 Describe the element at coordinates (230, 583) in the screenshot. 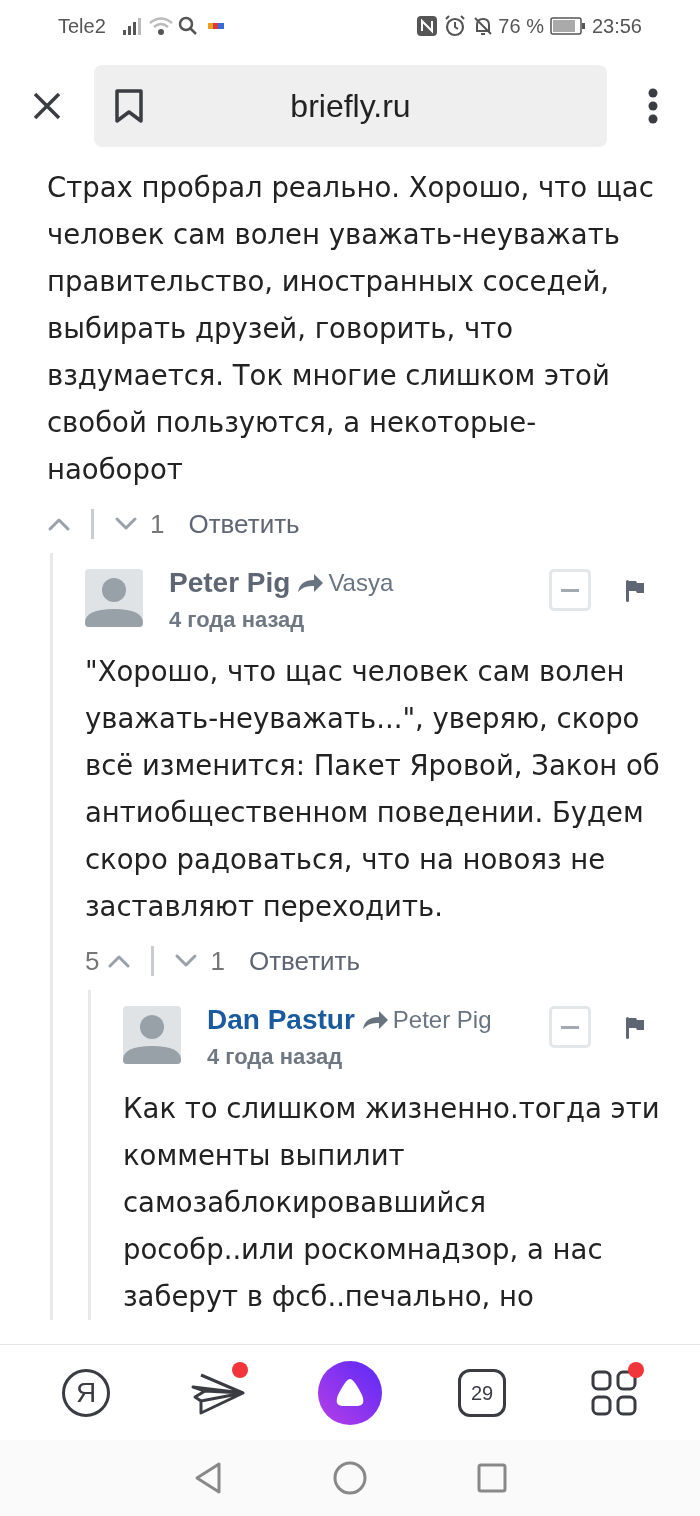

I see `author-name: Peter Pig` at that location.